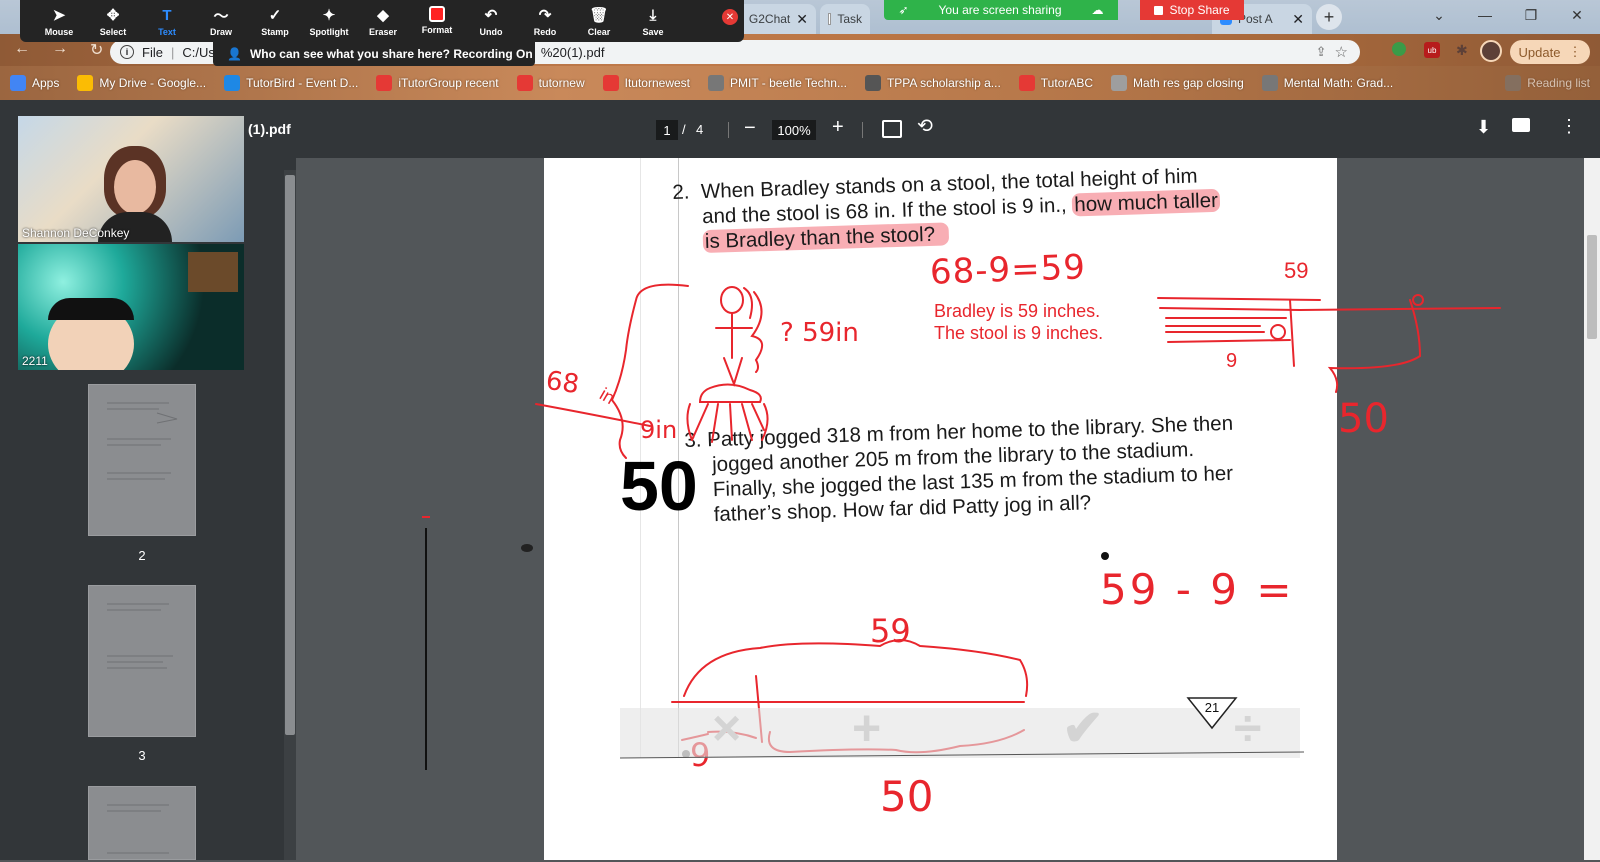 Image resolution: width=1600 pixels, height=862 pixels. What do you see at coordinates (732, 300) in the screenshot?
I see `figure-head` at bounding box center [732, 300].